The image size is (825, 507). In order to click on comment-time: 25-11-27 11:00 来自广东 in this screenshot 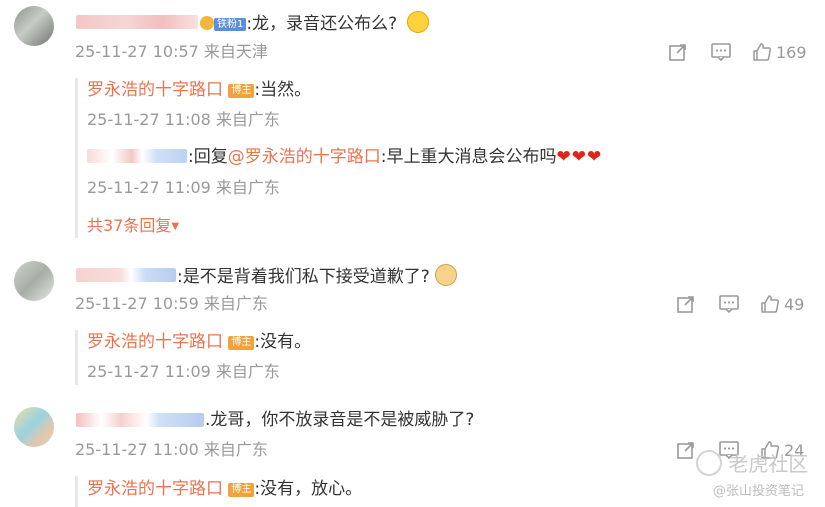, I will do `click(171, 449)`.